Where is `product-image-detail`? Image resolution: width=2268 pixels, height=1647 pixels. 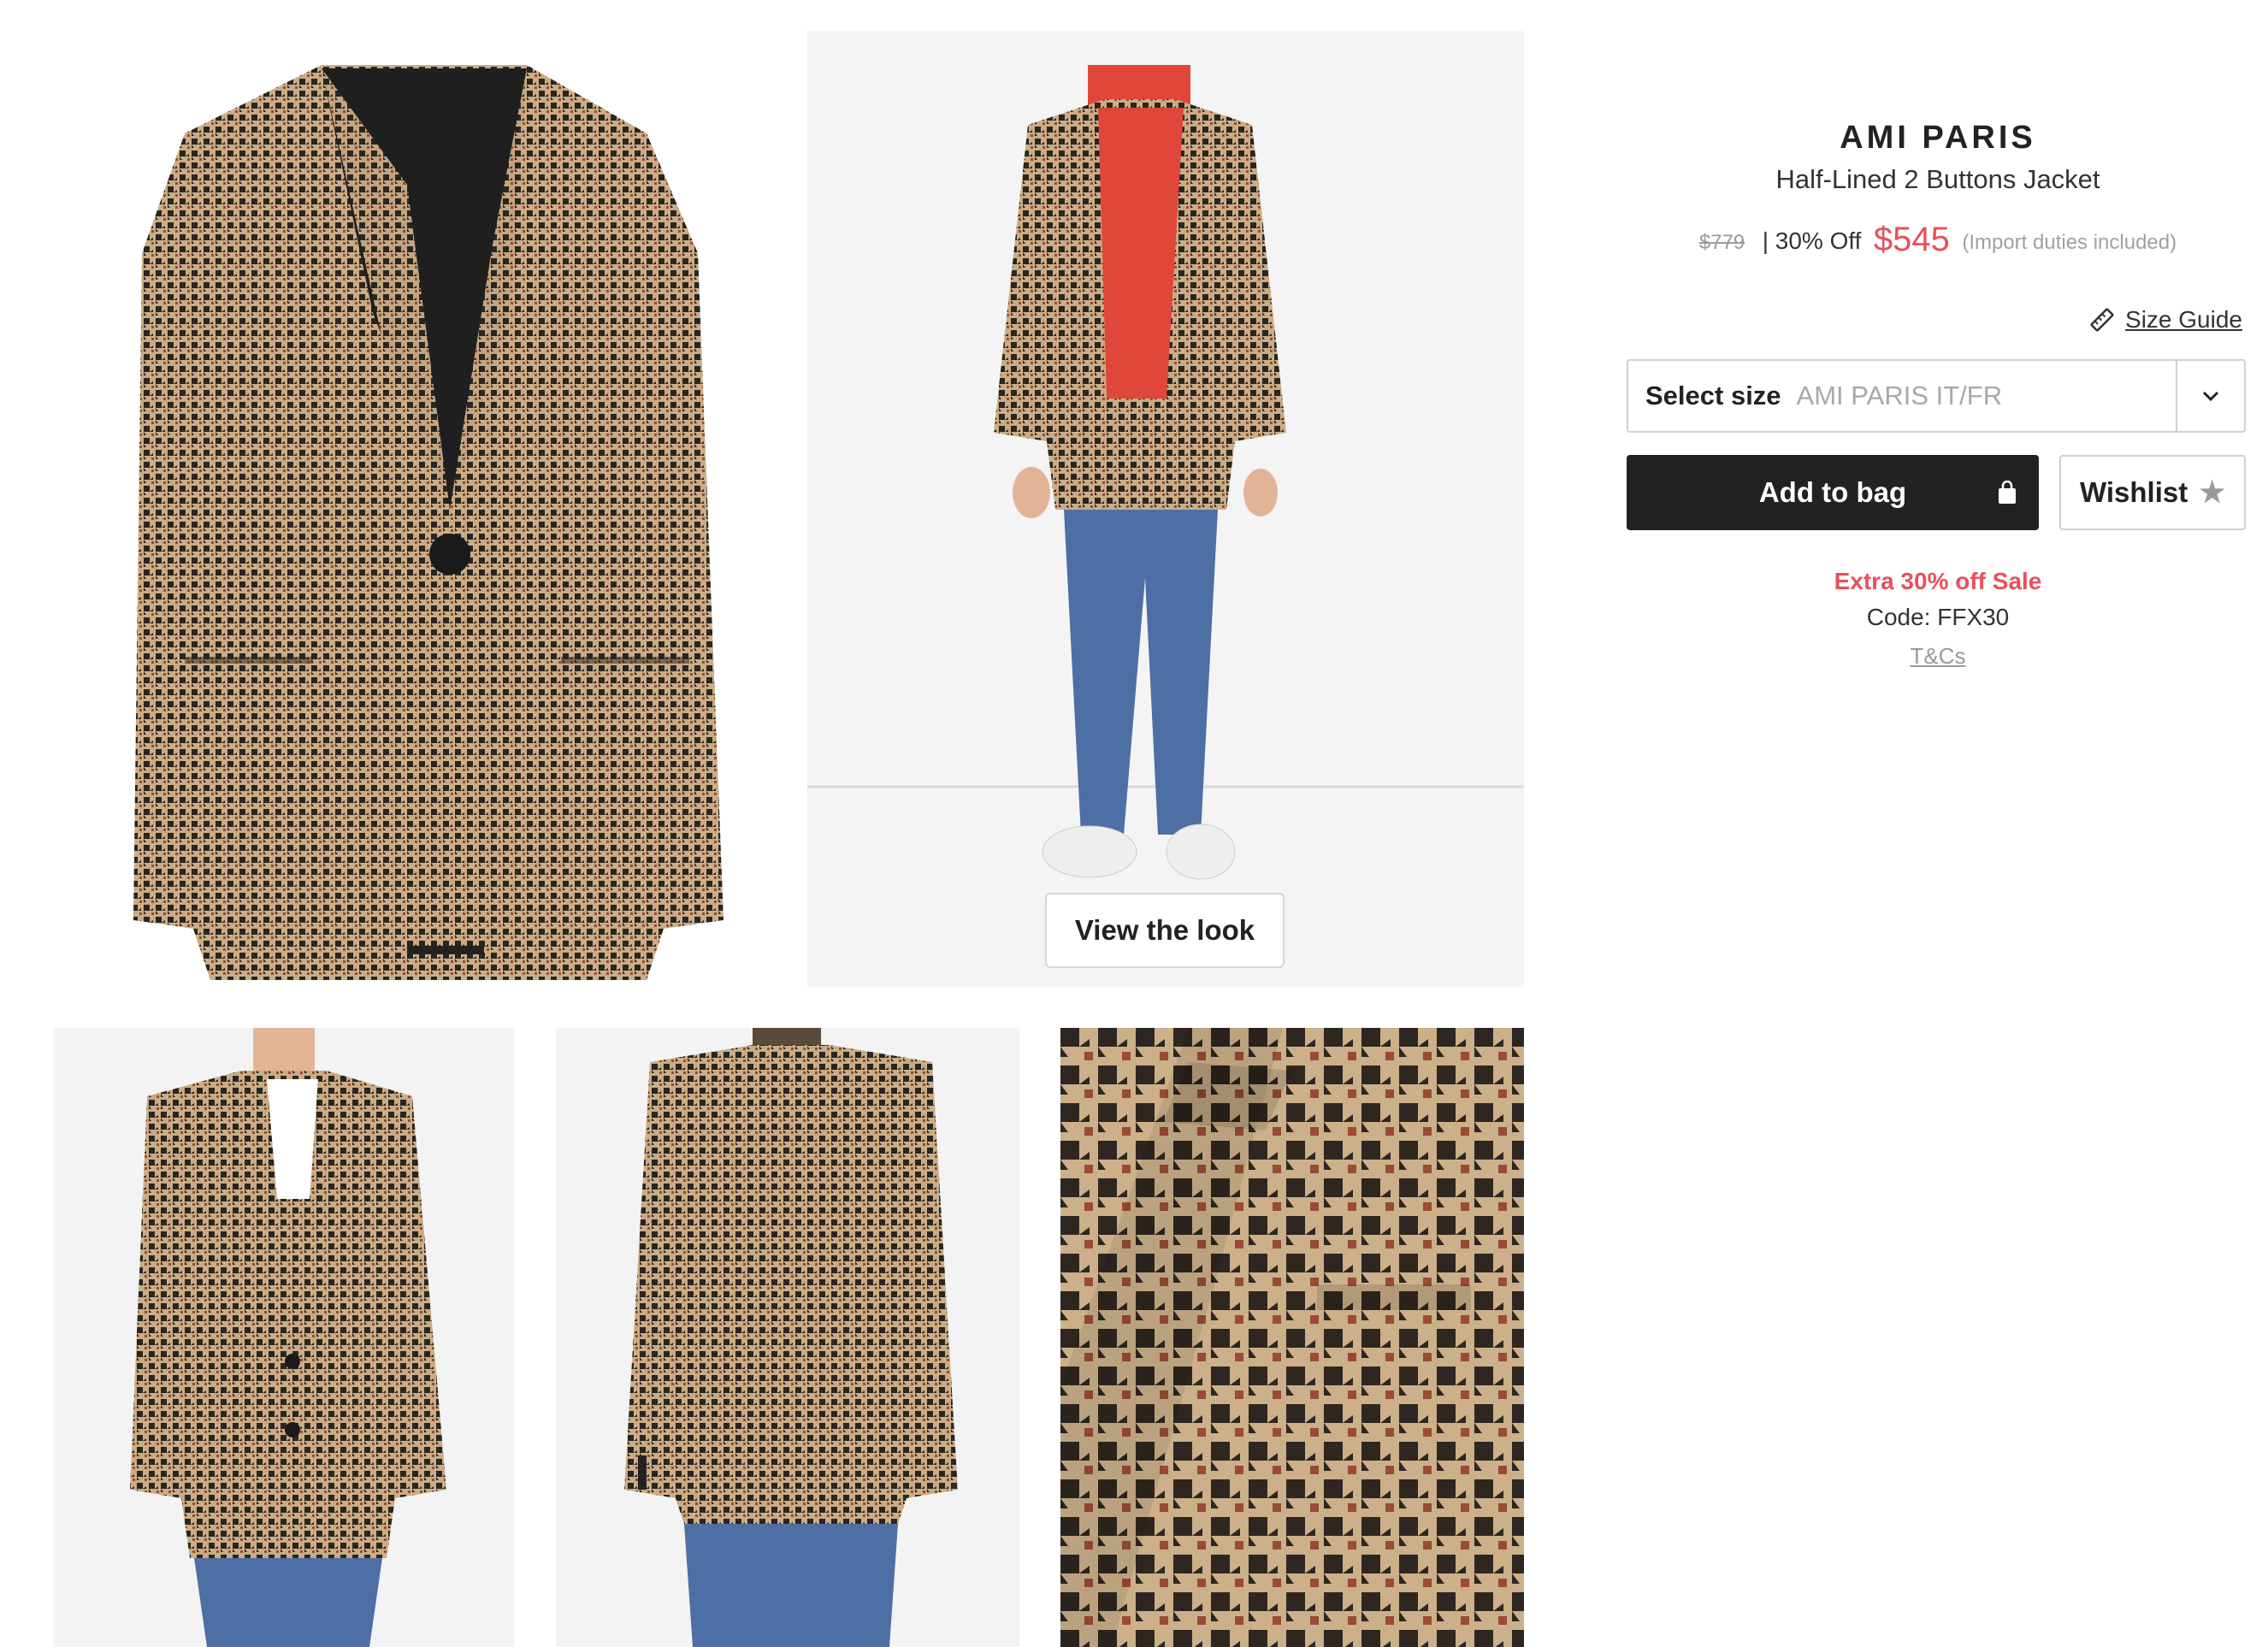 product-image-detail is located at coordinates (1292, 1337).